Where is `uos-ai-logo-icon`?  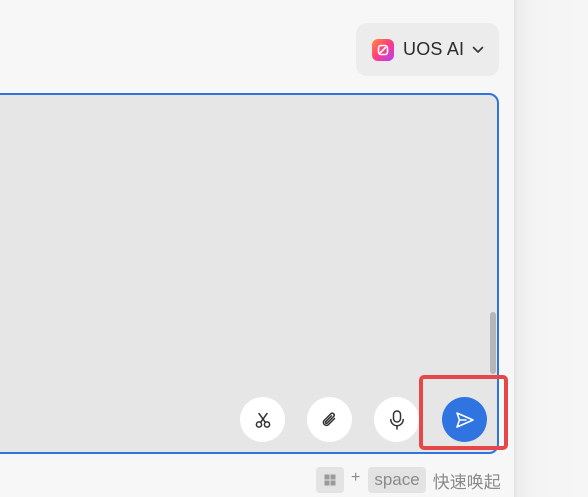
uos-ai-logo-icon is located at coordinates (383, 49).